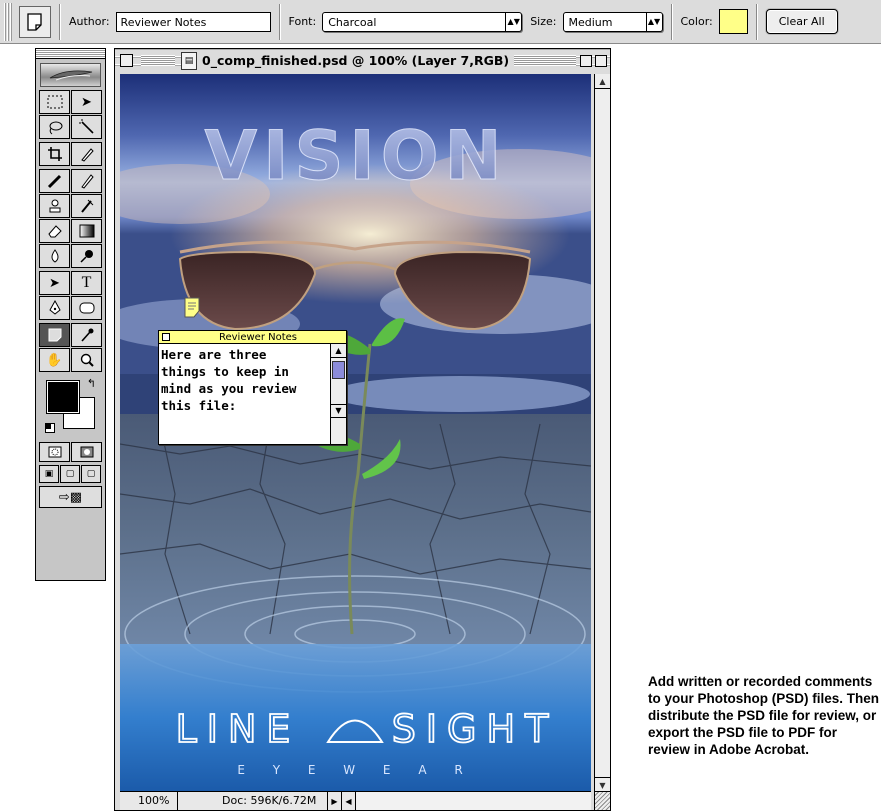 This screenshot has height=811, width=881. I want to click on scroll-up-arrow-icon: ▲, so click(602, 81).